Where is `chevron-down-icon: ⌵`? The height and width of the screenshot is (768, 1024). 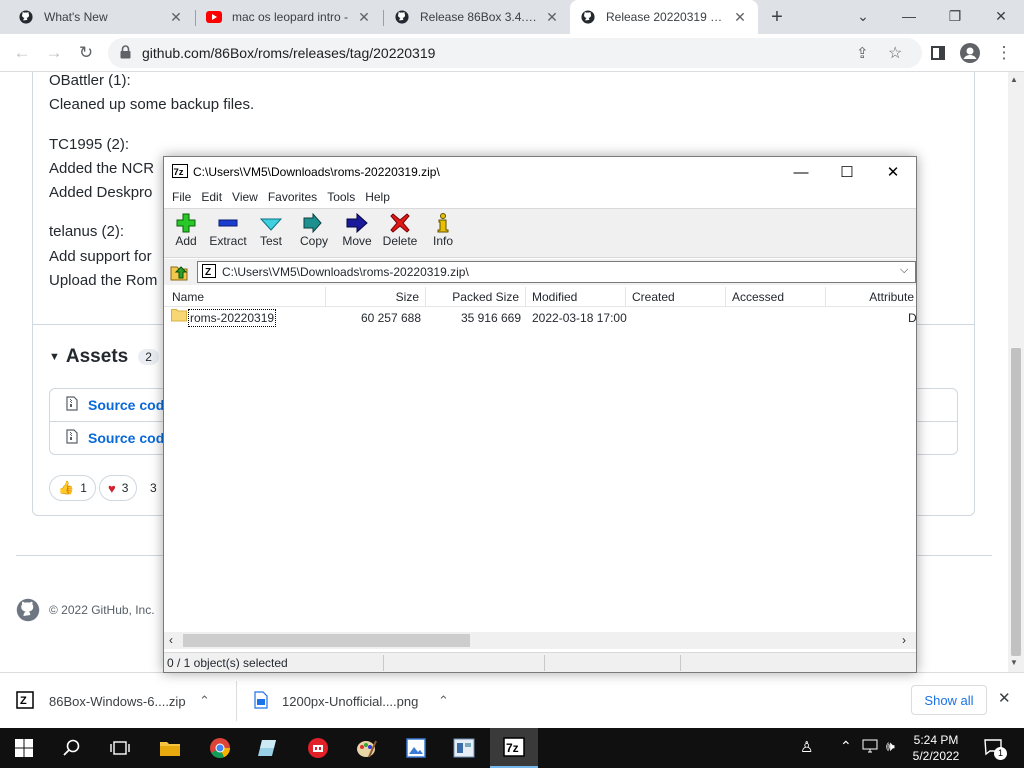 chevron-down-icon: ⌵ is located at coordinates (904, 270).